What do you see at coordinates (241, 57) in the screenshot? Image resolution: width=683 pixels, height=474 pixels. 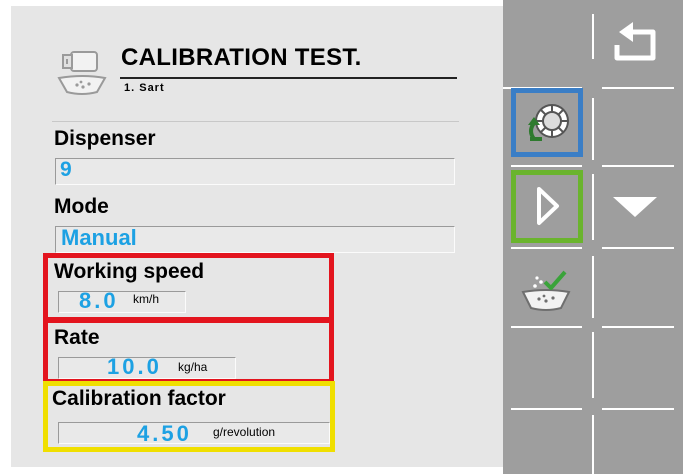 I see `page-title: CALIBRATION TEST.` at bounding box center [241, 57].